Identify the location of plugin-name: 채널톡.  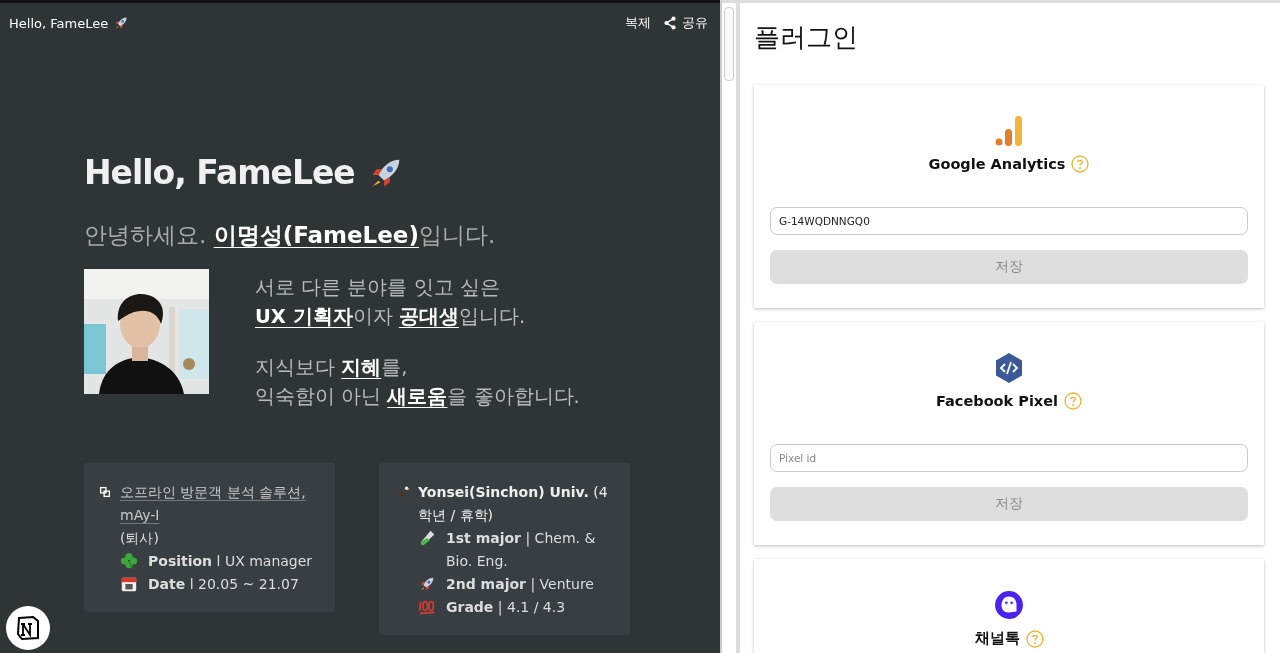
(997, 638).